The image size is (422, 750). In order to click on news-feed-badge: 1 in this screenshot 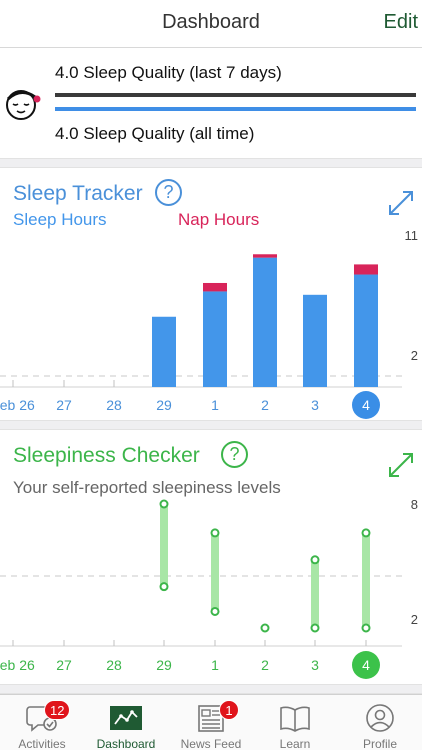, I will do `click(229, 710)`.